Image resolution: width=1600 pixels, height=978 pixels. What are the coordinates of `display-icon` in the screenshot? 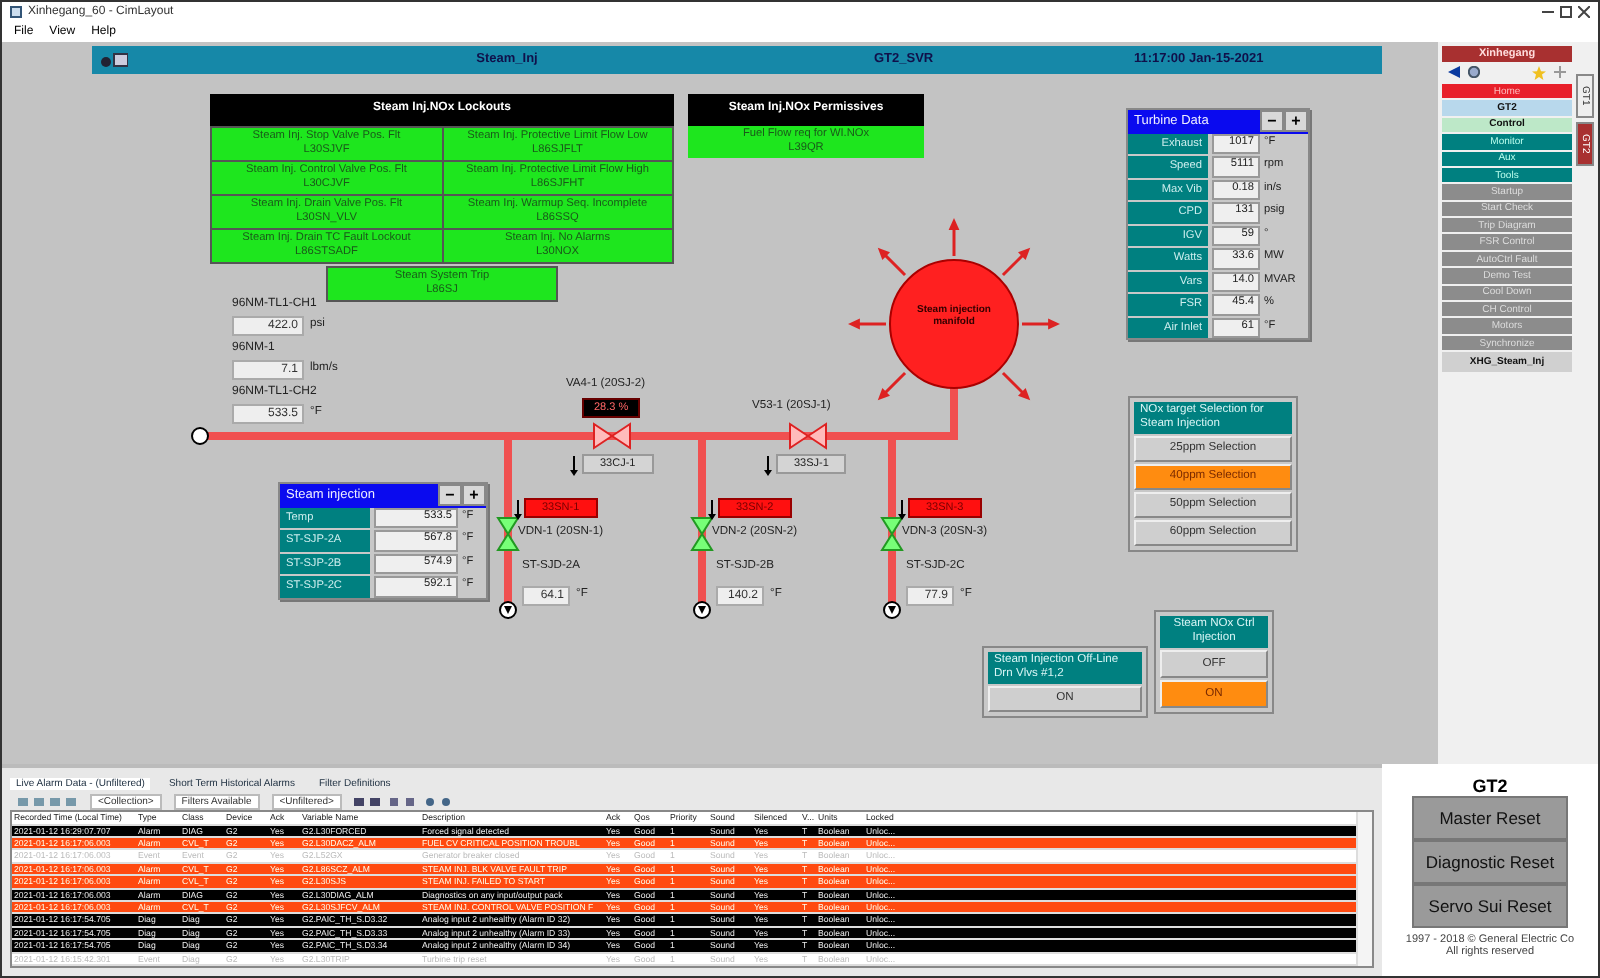 It's located at (114, 59).